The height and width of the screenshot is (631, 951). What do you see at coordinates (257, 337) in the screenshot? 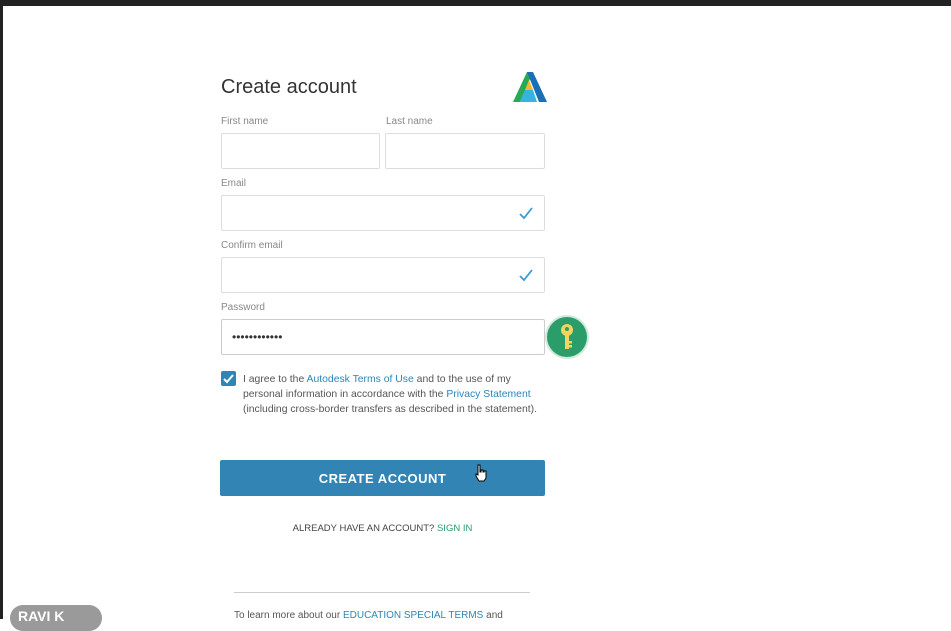
I see `password-value: ••••••••••••` at bounding box center [257, 337].